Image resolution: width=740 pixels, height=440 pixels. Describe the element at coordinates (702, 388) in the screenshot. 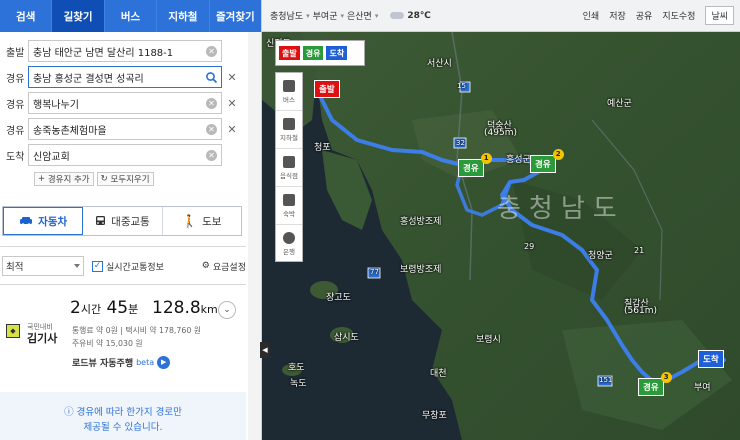

I see `map-label: 부여` at that location.